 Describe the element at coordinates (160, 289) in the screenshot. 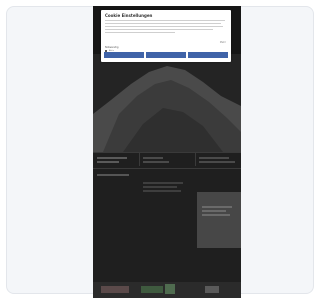

I see `sponsor-logos` at that location.